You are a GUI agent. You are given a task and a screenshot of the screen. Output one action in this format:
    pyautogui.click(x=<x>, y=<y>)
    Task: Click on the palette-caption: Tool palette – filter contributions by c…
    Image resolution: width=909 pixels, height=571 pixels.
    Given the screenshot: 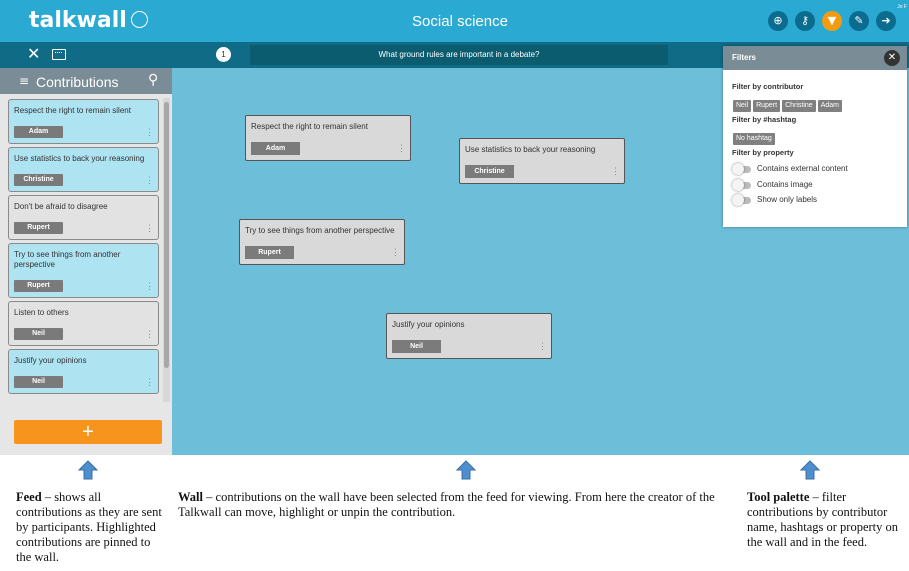 What is the action you would take?
    pyautogui.click(x=826, y=520)
    